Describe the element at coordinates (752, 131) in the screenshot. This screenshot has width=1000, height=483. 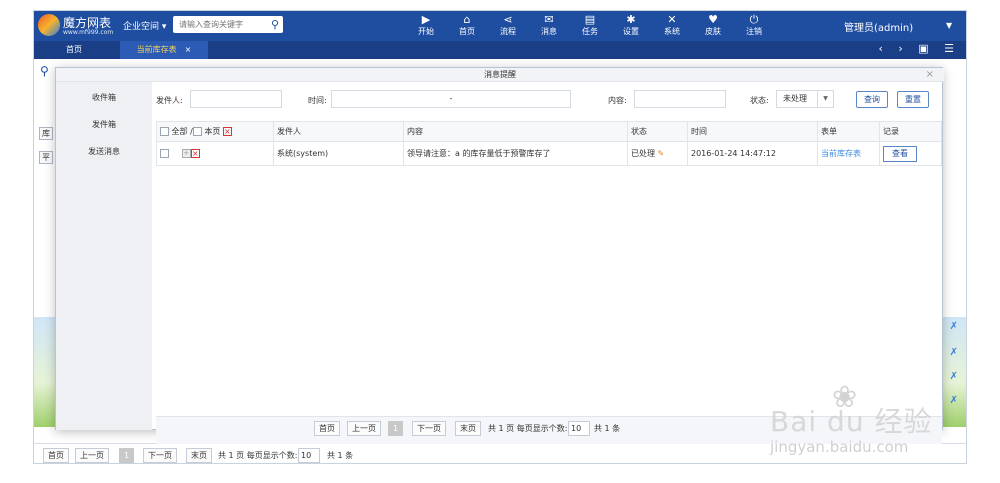
I see `col-time: 时间` at that location.